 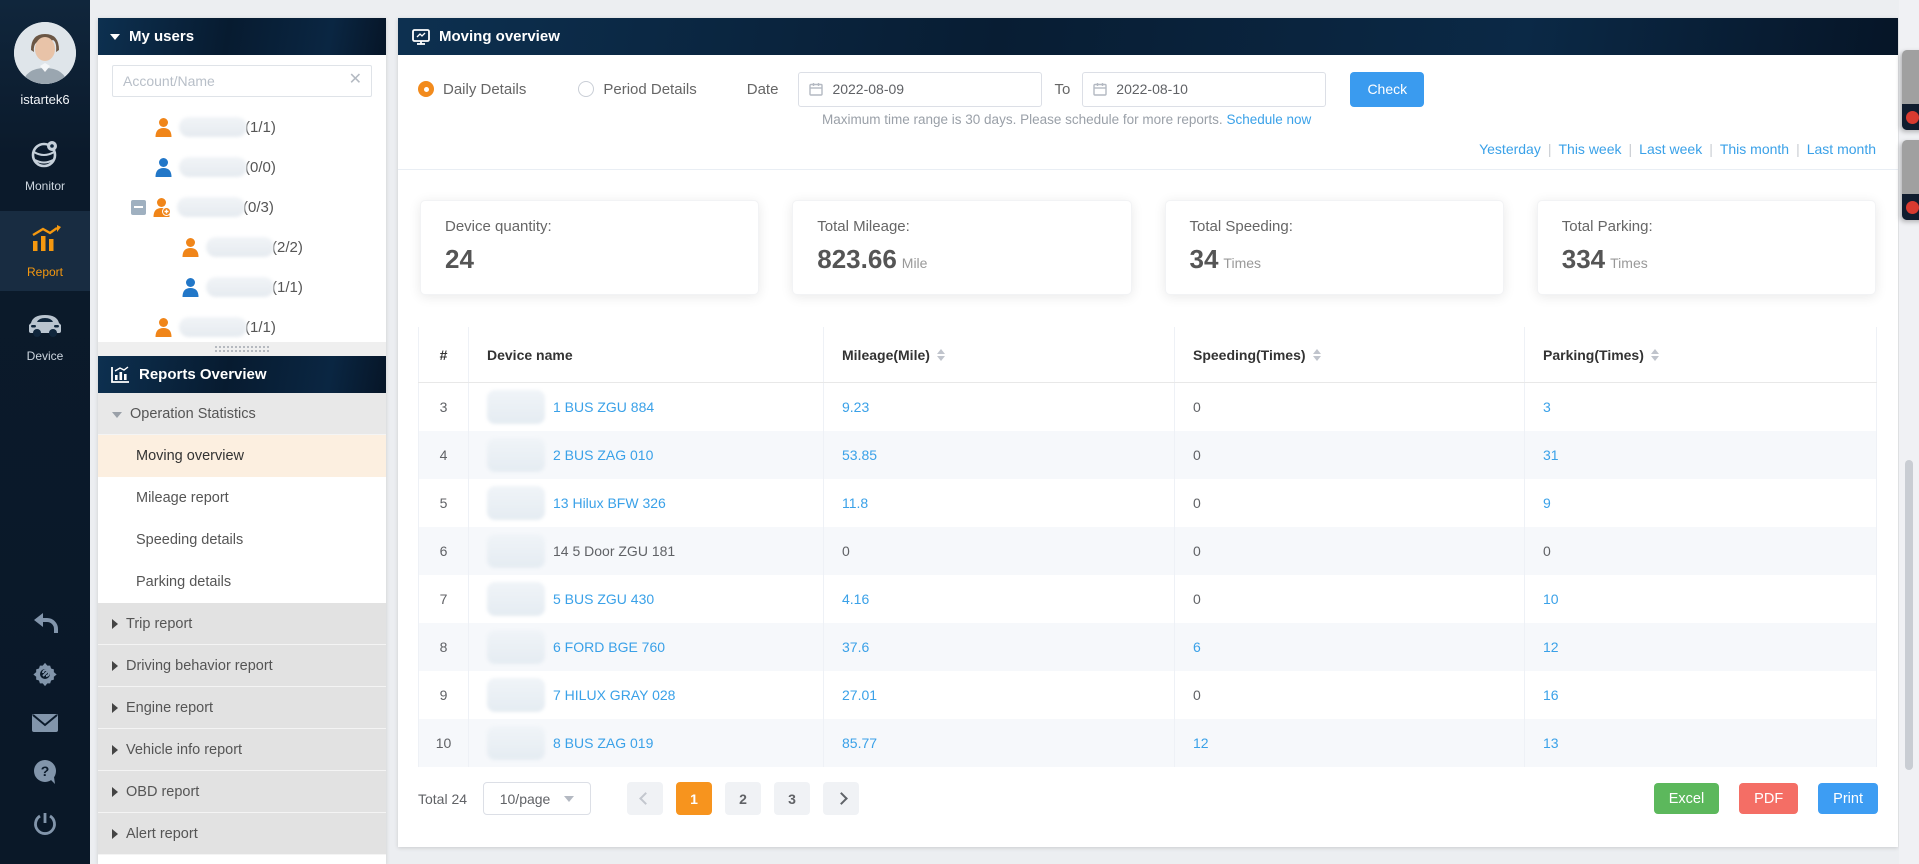 What do you see at coordinates (242, 247) in the screenshot?
I see `user-tree-item: (2/2)` at bounding box center [242, 247].